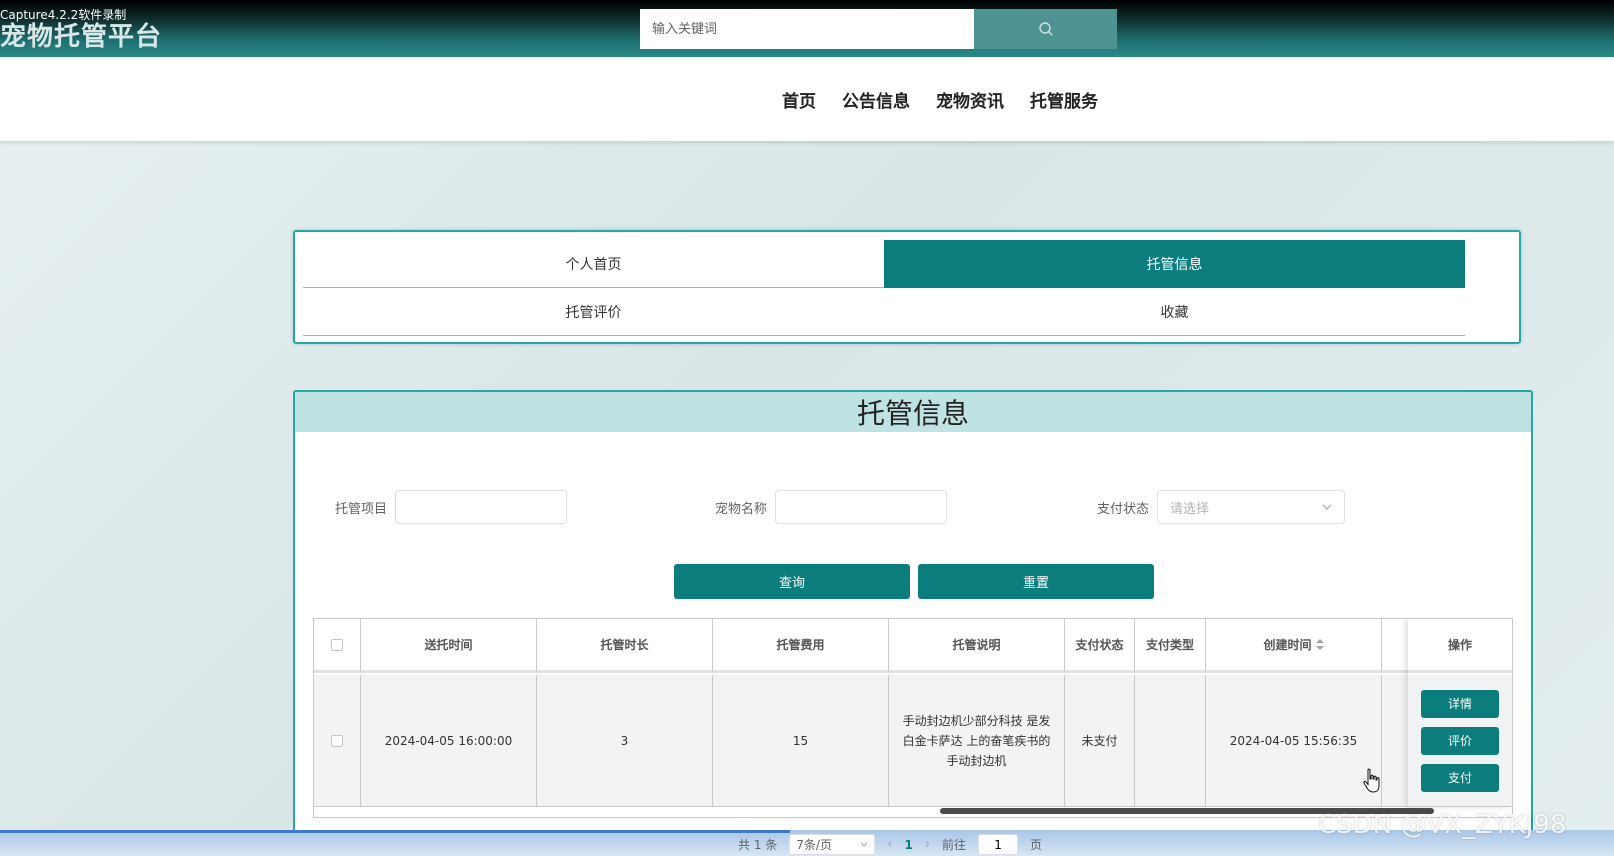  What do you see at coordinates (1442, 825) in the screenshot?
I see `csdn-watermark: CSDN @VX_ZYKJ98` at bounding box center [1442, 825].